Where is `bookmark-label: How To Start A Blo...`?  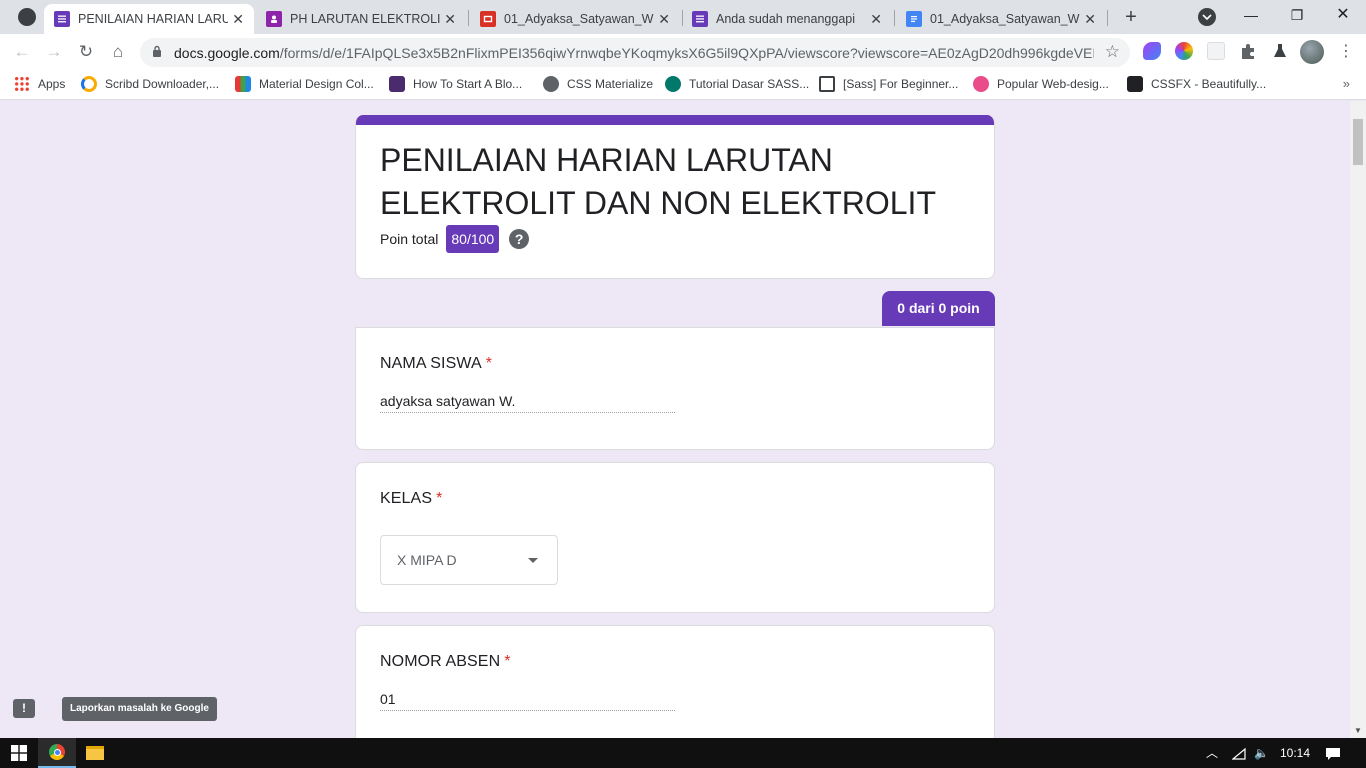 bookmark-label: How To Start A Blo... is located at coordinates (468, 84).